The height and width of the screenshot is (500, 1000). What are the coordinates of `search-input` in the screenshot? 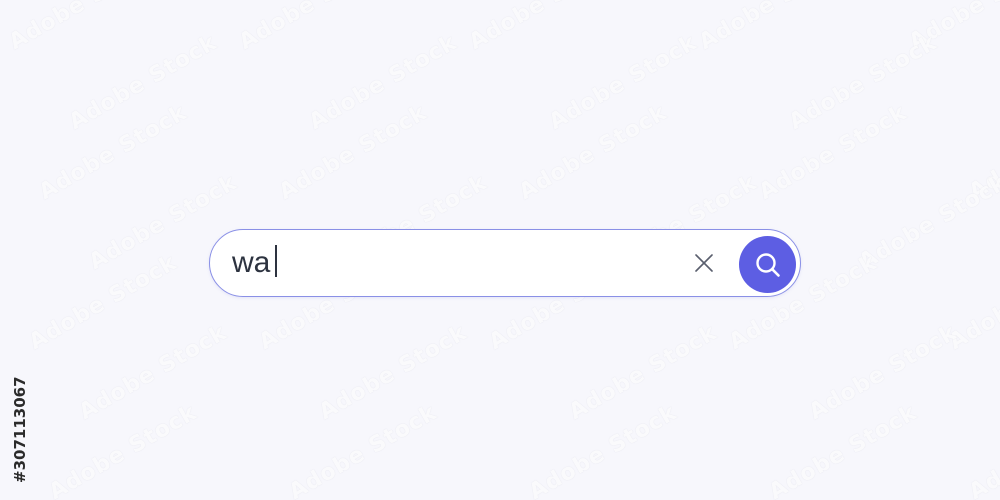 It's located at (452, 263).